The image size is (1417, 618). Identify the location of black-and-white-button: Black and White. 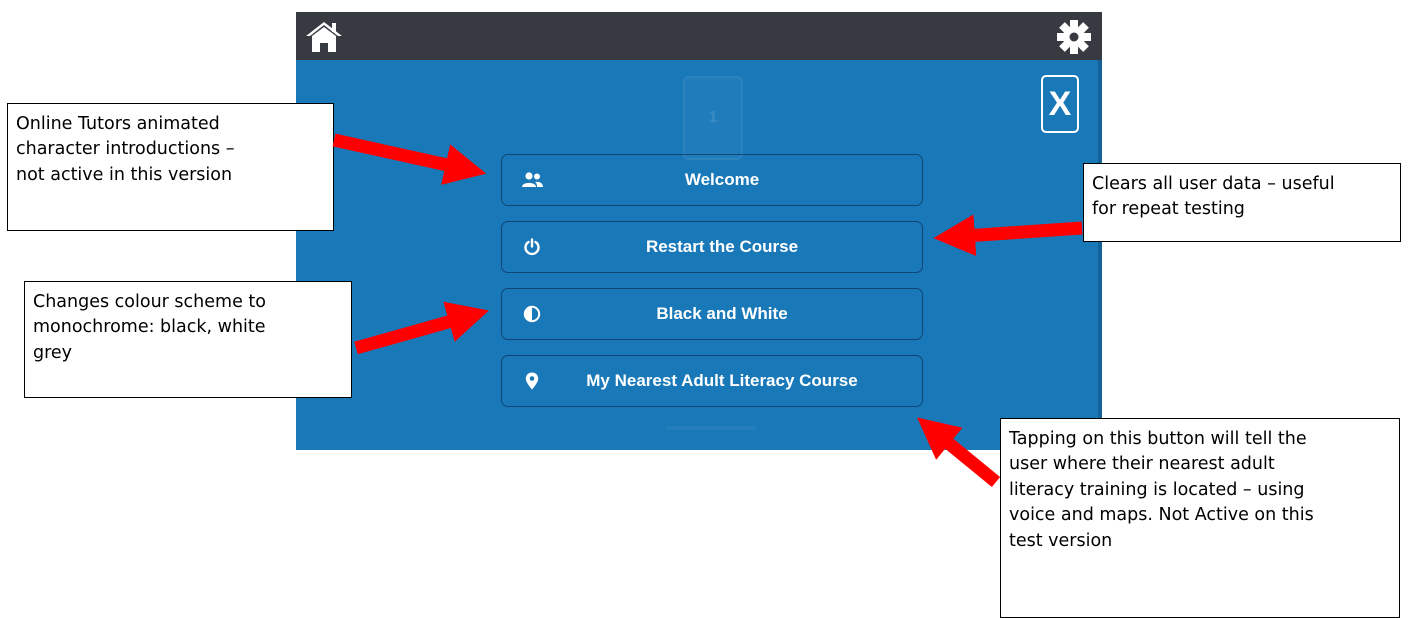
(712, 314).